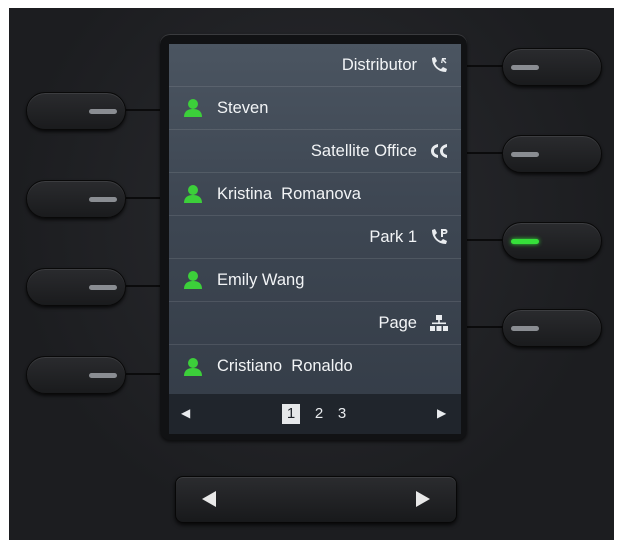  Describe the element at coordinates (439, 237) in the screenshot. I see `park-call-icon` at that location.